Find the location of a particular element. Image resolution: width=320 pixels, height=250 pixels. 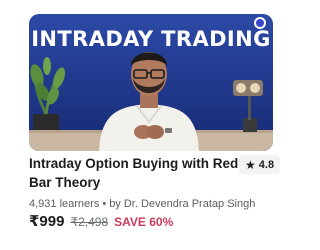

thumbnail-headline: INTRADAY TRADING is located at coordinates (151, 39).